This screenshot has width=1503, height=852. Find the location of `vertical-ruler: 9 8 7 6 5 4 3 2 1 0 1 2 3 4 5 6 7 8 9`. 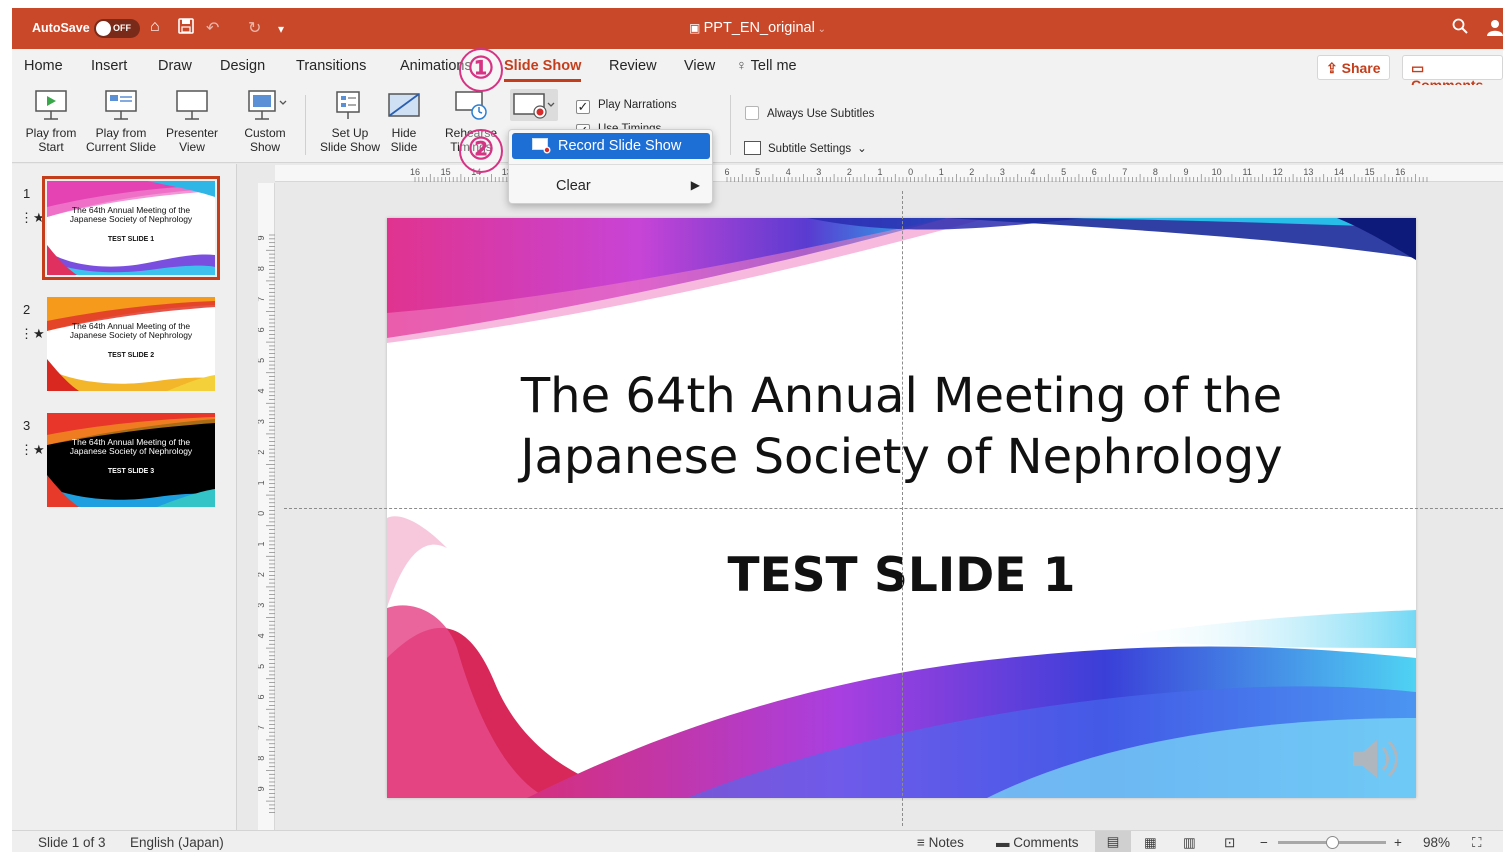

vertical-ruler: 9 8 7 6 5 4 3 2 1 0 1 2 3 4 5 6 7 8 9 is located at coordinates (265, 506).